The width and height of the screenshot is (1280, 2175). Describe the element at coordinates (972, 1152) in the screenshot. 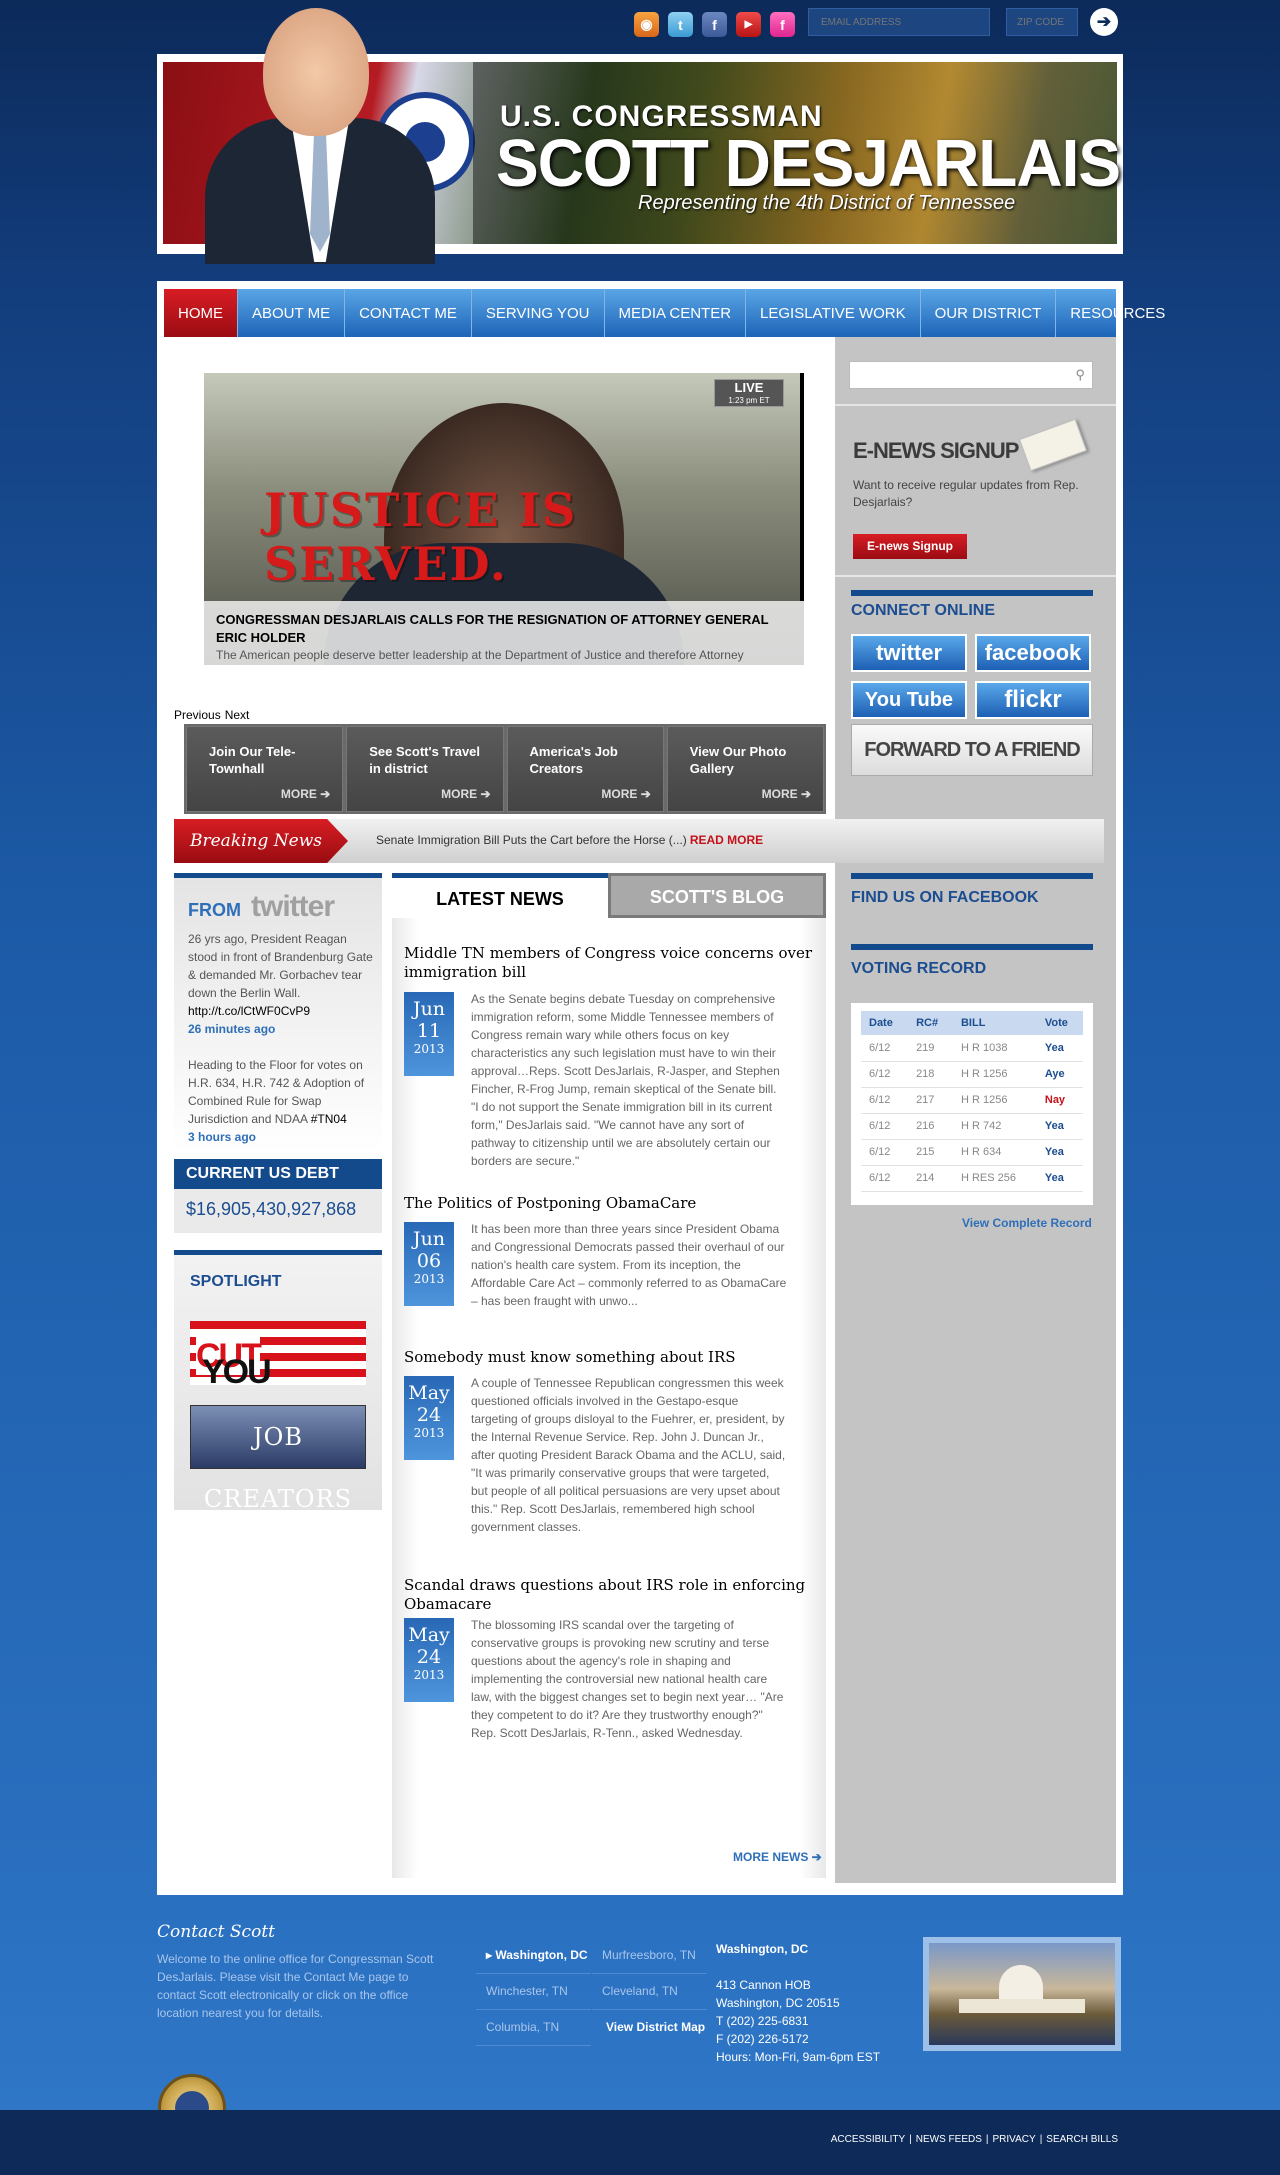

I see `table-row: 6/12 215 H R 634 Yea` at that location.